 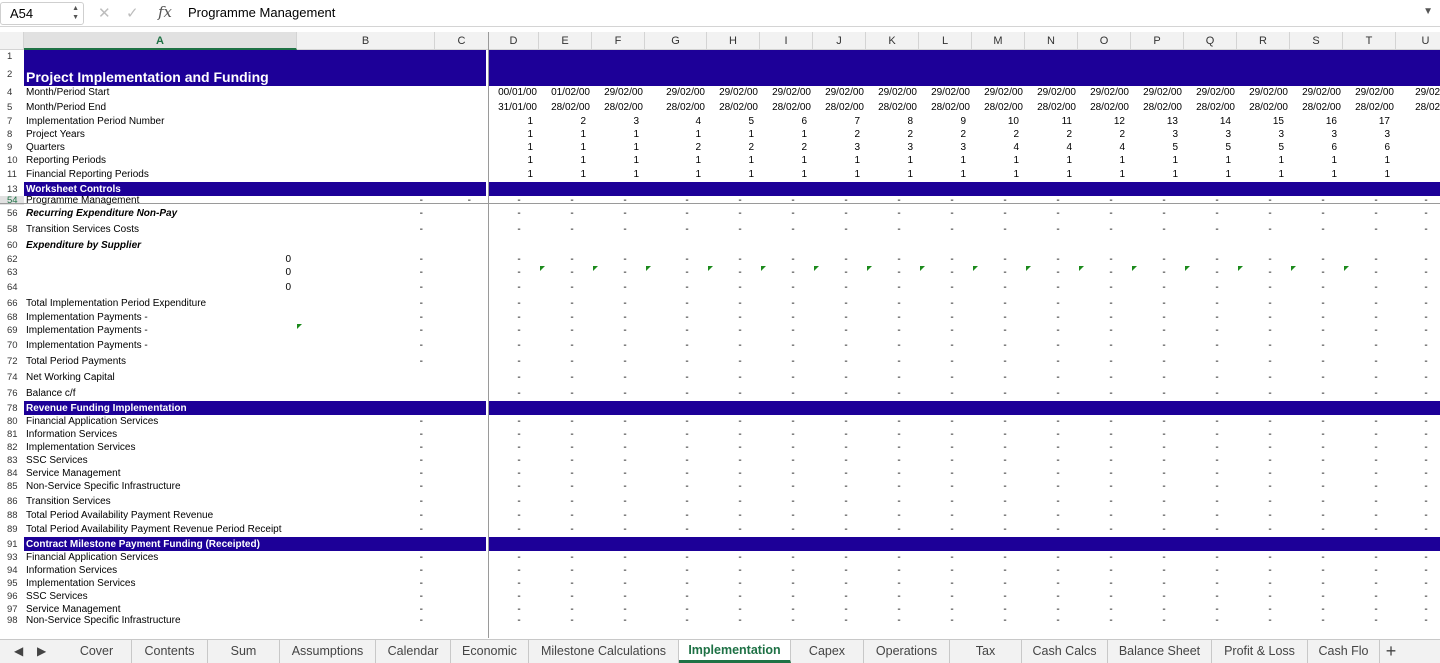 I want to click on confirm-icon: ✓, so click(x=132, y=13).